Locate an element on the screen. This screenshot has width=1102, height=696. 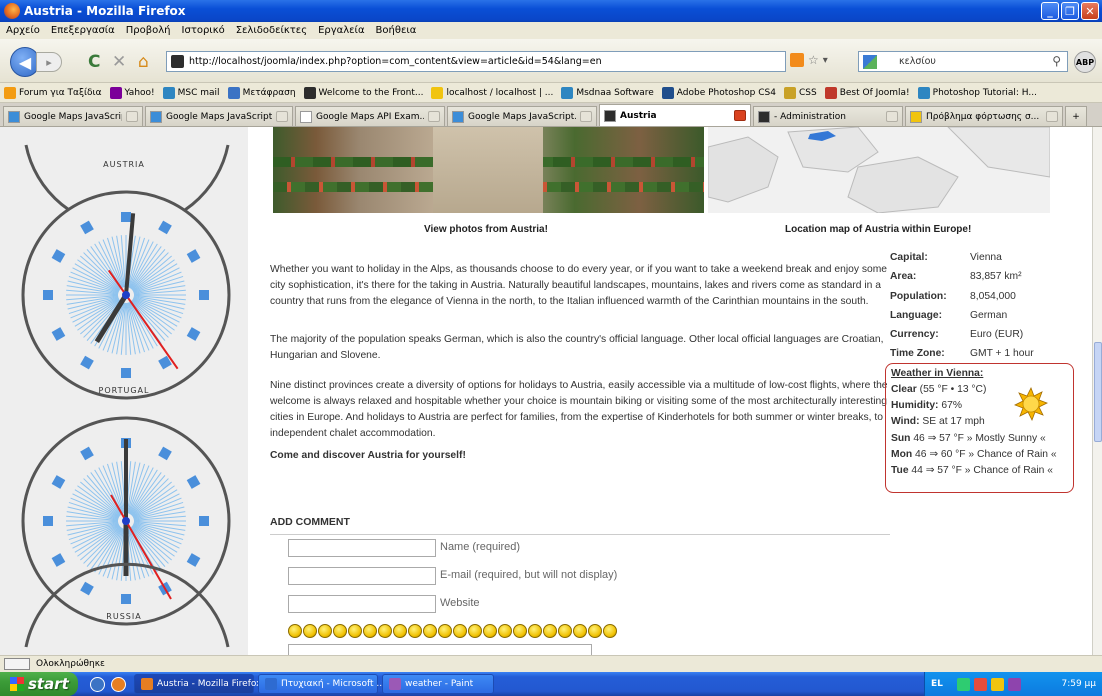
volume-icon is located at coordinates (997, 684).